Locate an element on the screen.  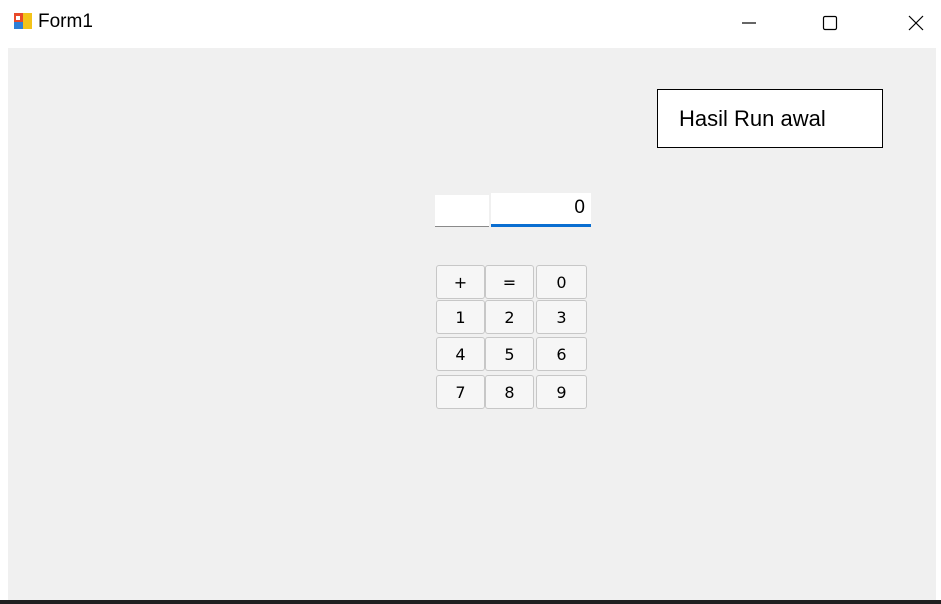
maximize-icon is located at coordinates (830, 23).